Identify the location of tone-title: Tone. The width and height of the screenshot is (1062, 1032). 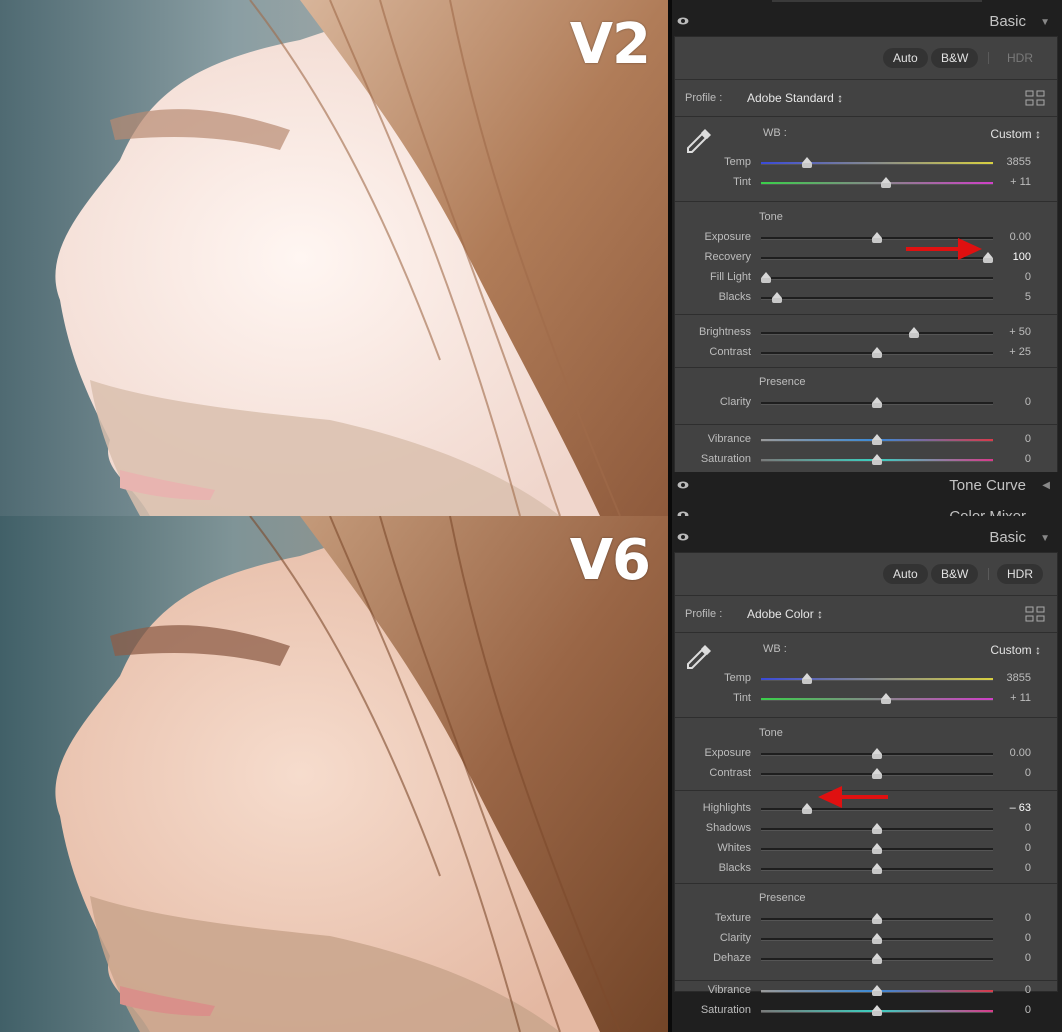
(771, 217).